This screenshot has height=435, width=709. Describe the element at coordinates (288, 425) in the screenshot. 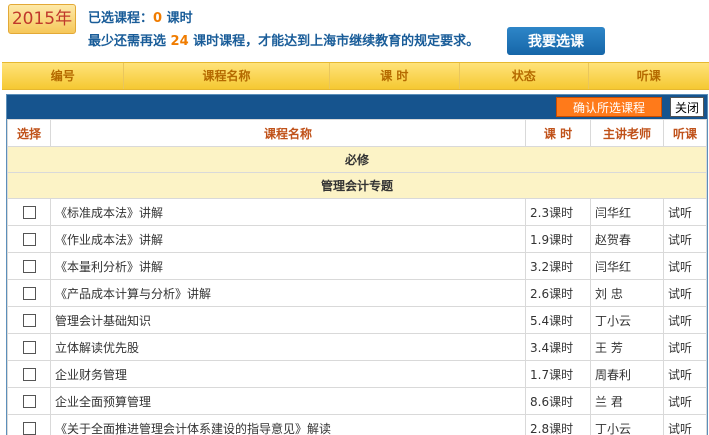

I see `course-name: 《关于全面推进管理会计体系建设的指导意见》解读` at that location.